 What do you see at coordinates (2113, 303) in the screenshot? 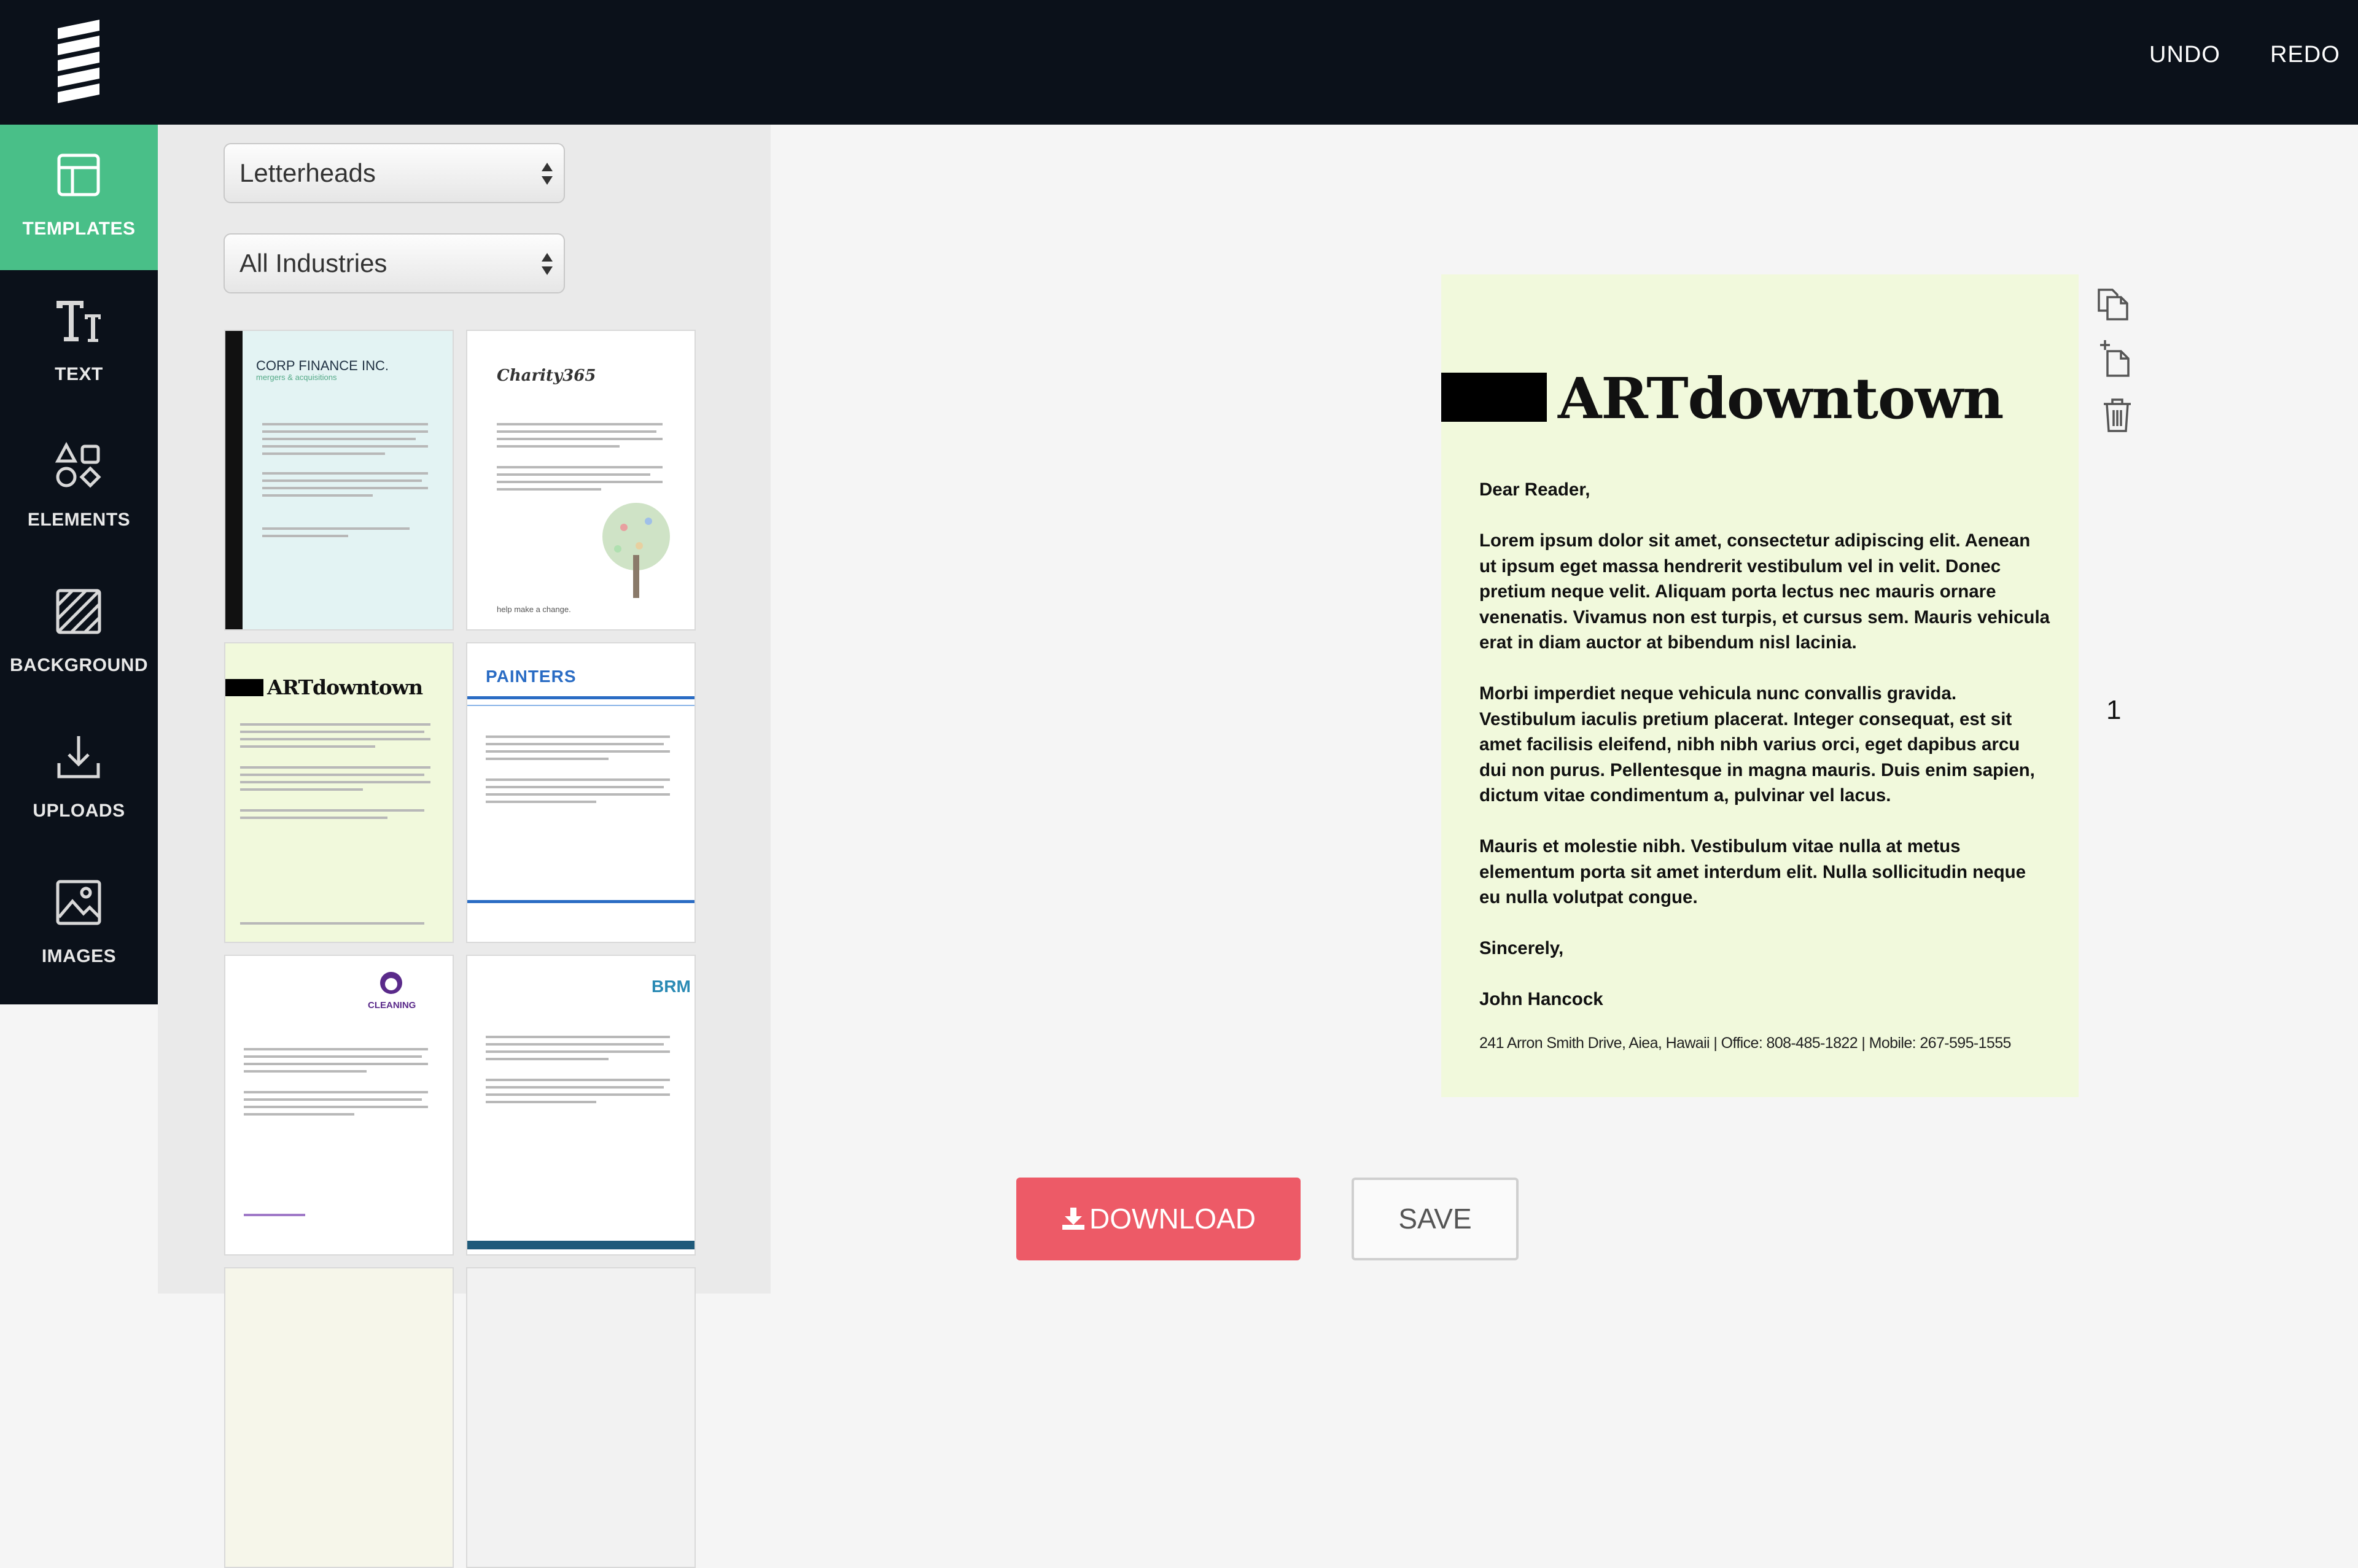
I see `duplicate-page-icon` at bounding box center [2113, 303].